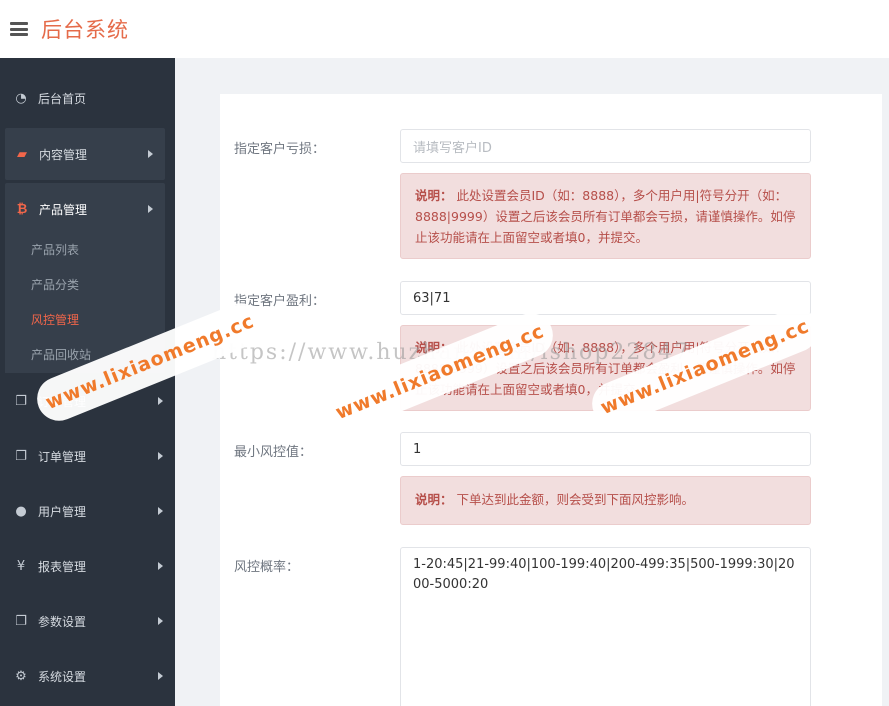 This screenshot has width=889, height=706. I want to click on gears-icon: ⚙, so click(21, 676).